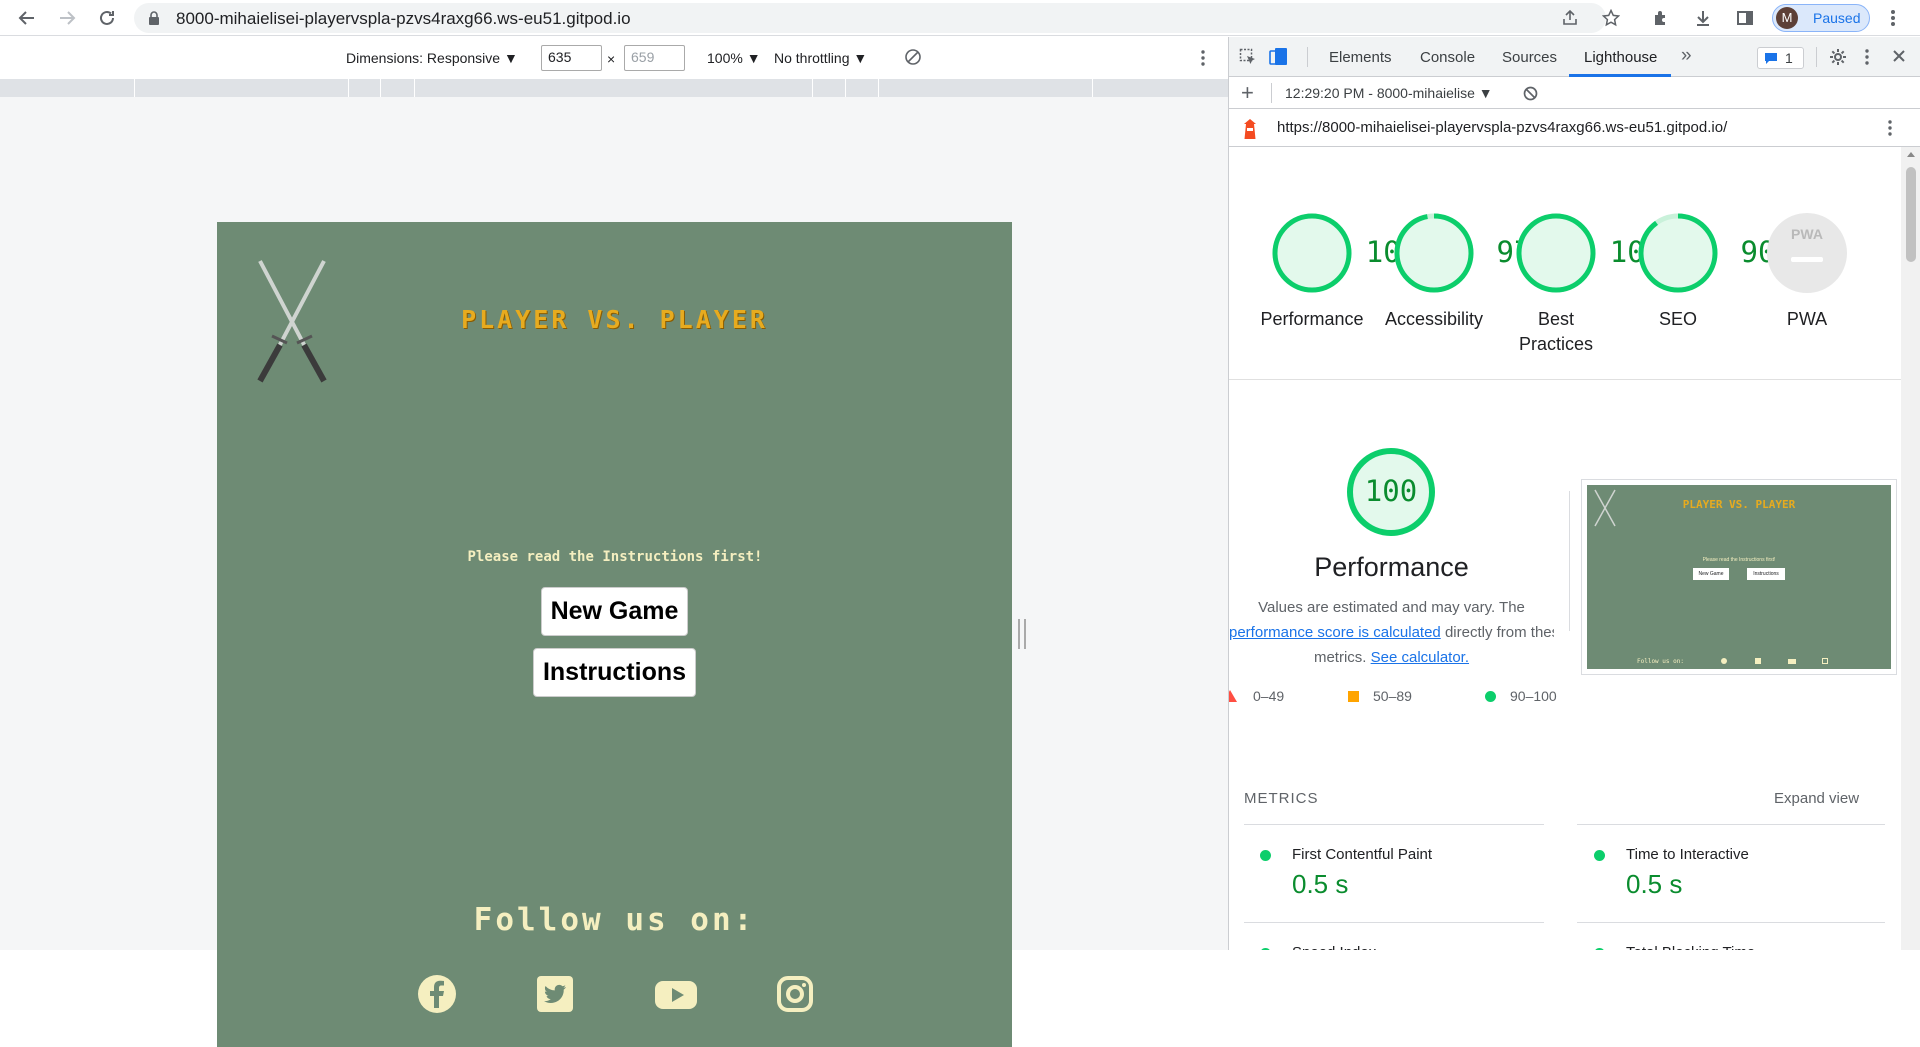 Image resolution: width=1920 pixels, height=1047 pixels. I want to click on instructions-button: Instructions, so click(614, 672).